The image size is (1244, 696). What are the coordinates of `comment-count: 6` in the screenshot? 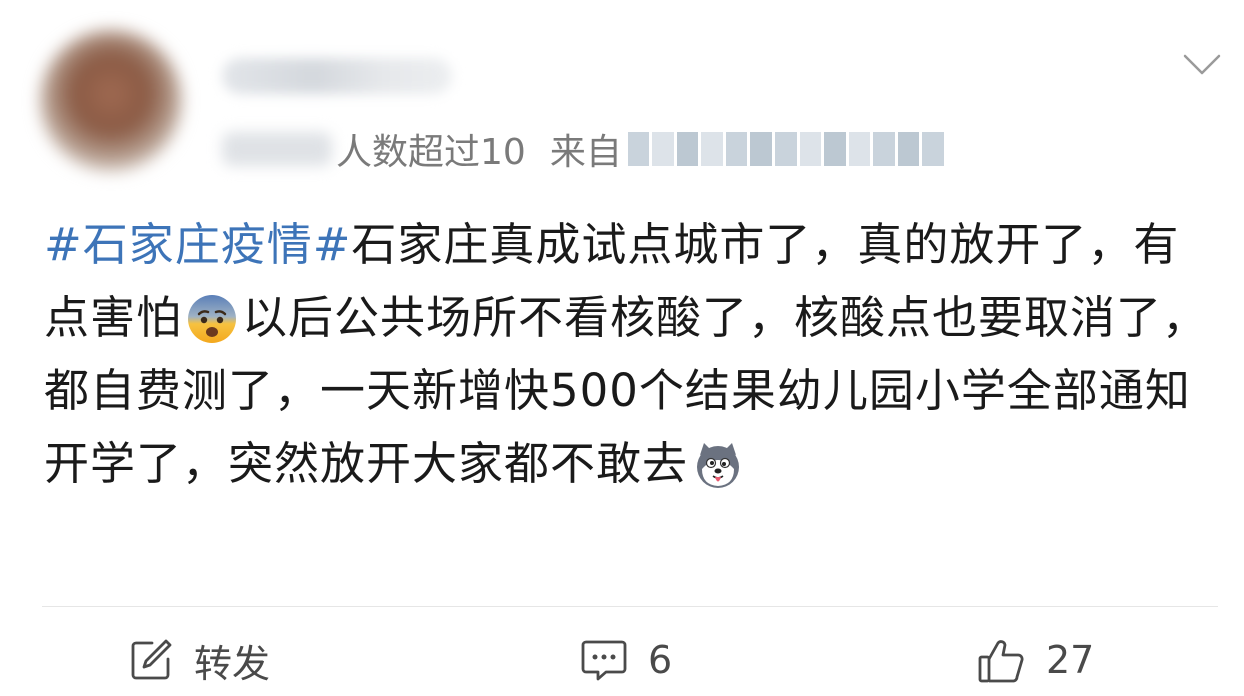 It's located at (660, 660).